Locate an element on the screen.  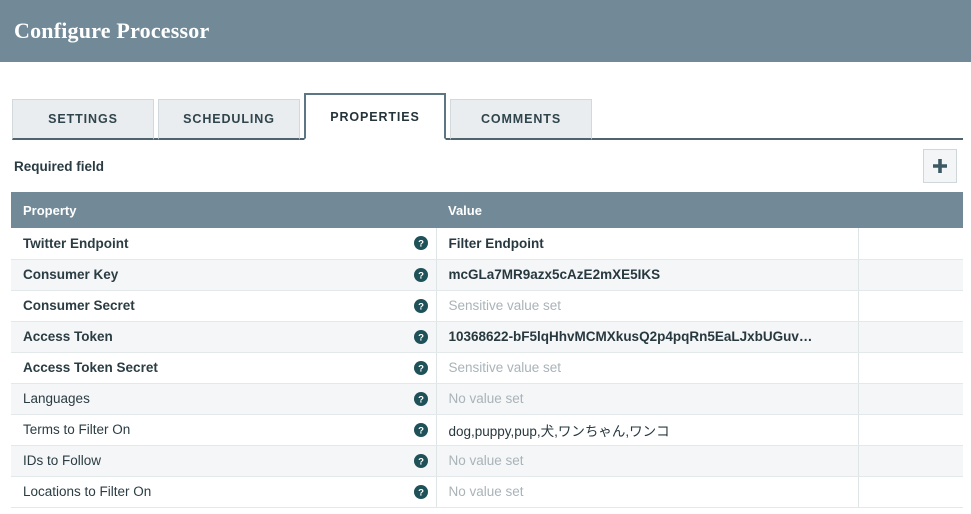
property-value: dog,puppy,pup,犬,ワンちゃん,ワンコ is located at coordinates (559, 431).